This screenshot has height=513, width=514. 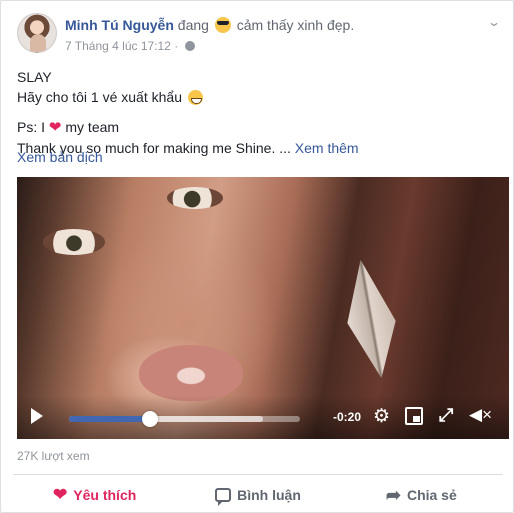 I want to click on time-remaining: -0:20, so click(x=347, y=417).